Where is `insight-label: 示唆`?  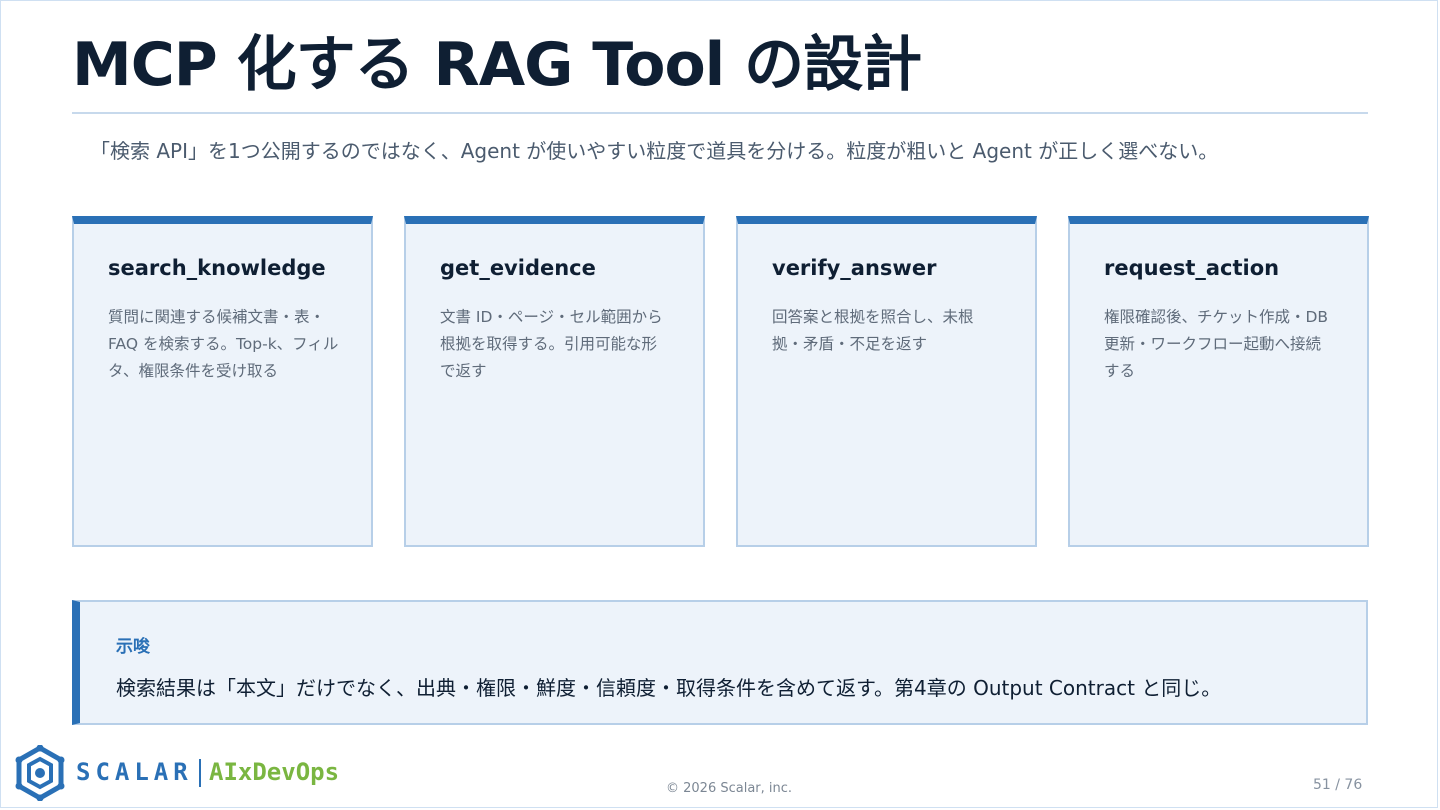 insight-label: 示唆 is located at coordinates (133, 647).